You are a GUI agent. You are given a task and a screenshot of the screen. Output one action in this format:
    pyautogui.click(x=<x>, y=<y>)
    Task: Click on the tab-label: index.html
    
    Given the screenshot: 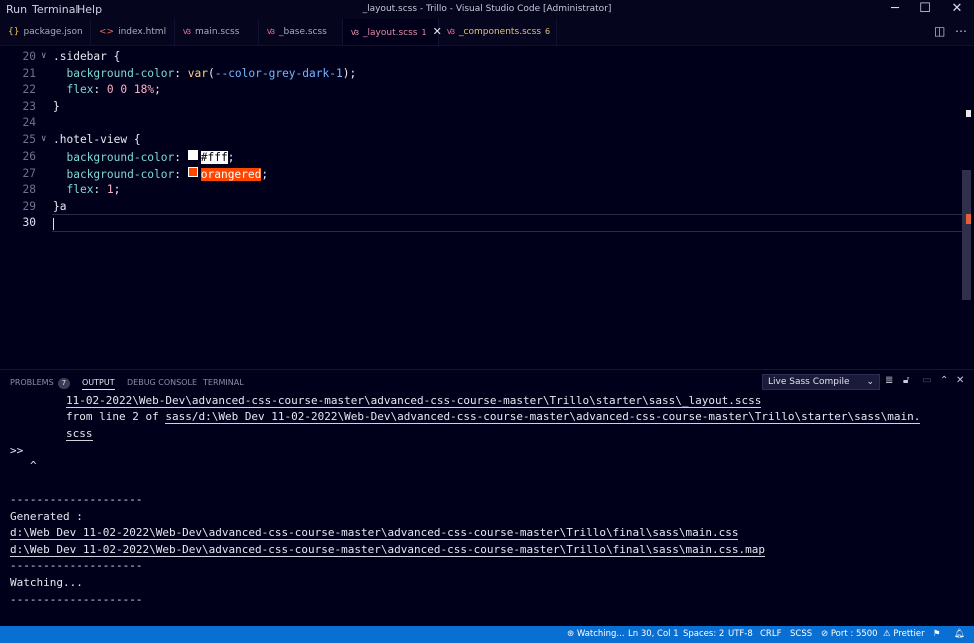 What is the action you would take?
    pyautogui.click(x=142, y=32)
    